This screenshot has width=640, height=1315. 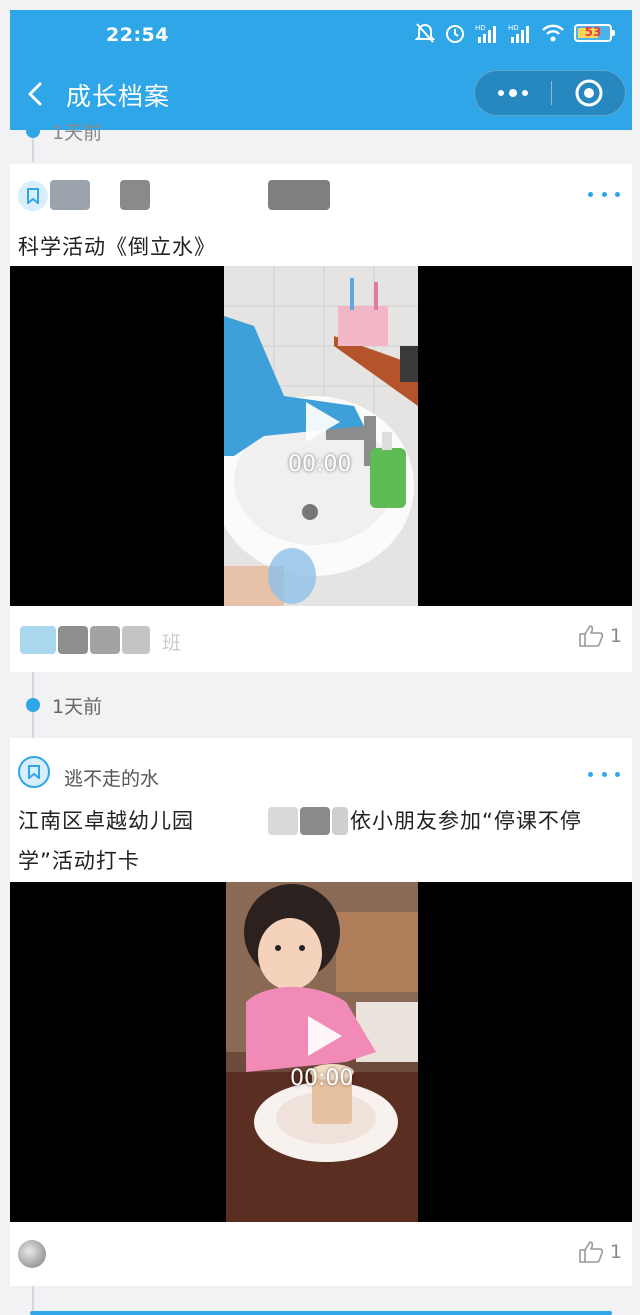 I want to click on ellipsis-icon, so click(x=513, y=93).